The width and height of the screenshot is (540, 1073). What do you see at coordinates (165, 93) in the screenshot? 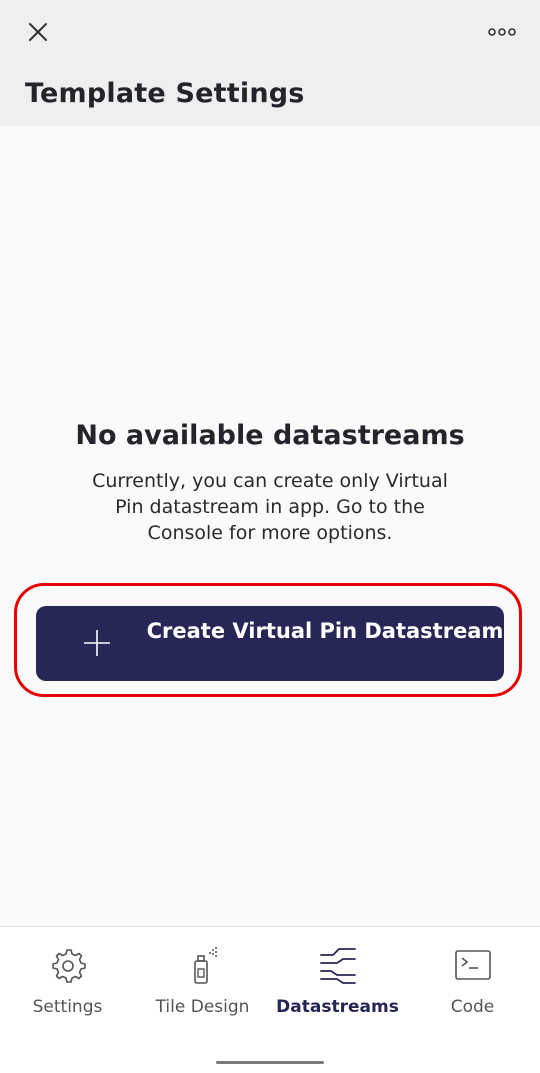
I see `page-title: Template Settings` at bounding box center [165, 93].